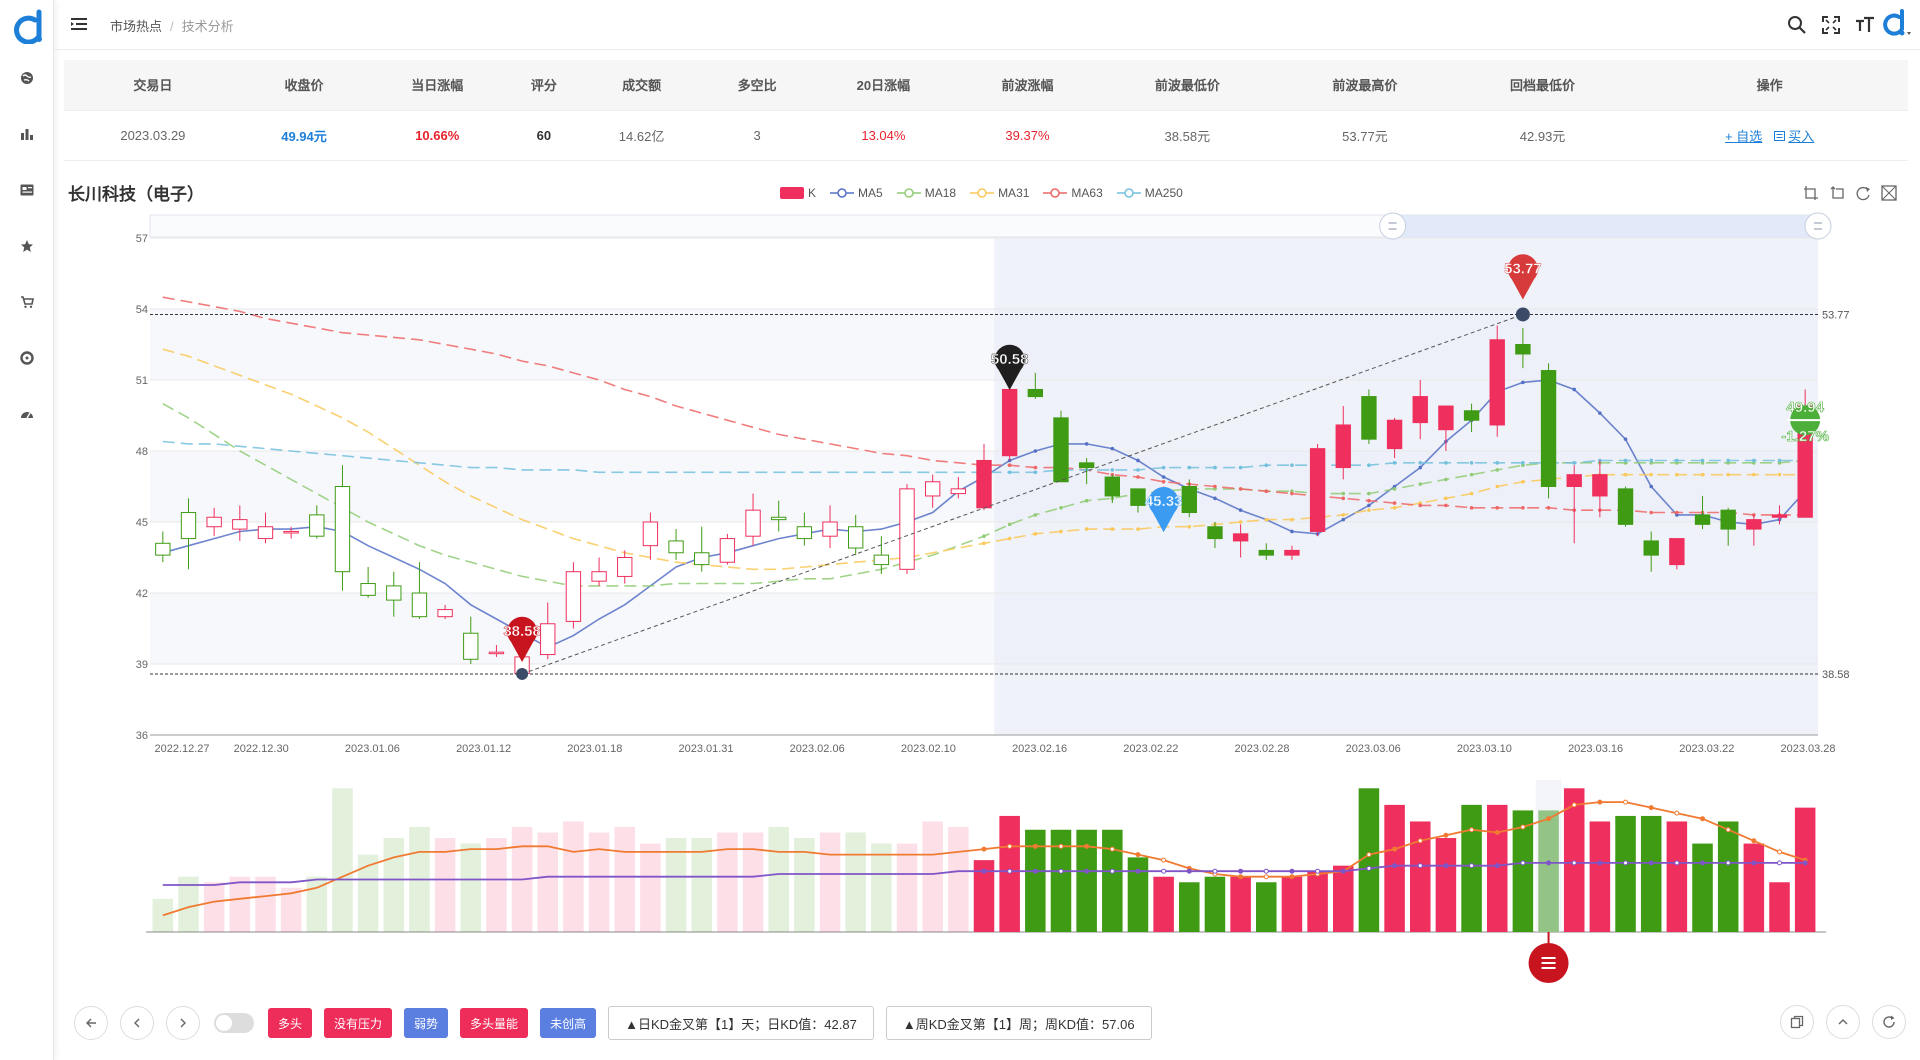 Image resolution: width=1920 pixels, height=1060 pixels. What do you see at coordinates (1794, 136) in the screenshot?
I see `buy-link: 买入` at bounding box center [1794, 136].